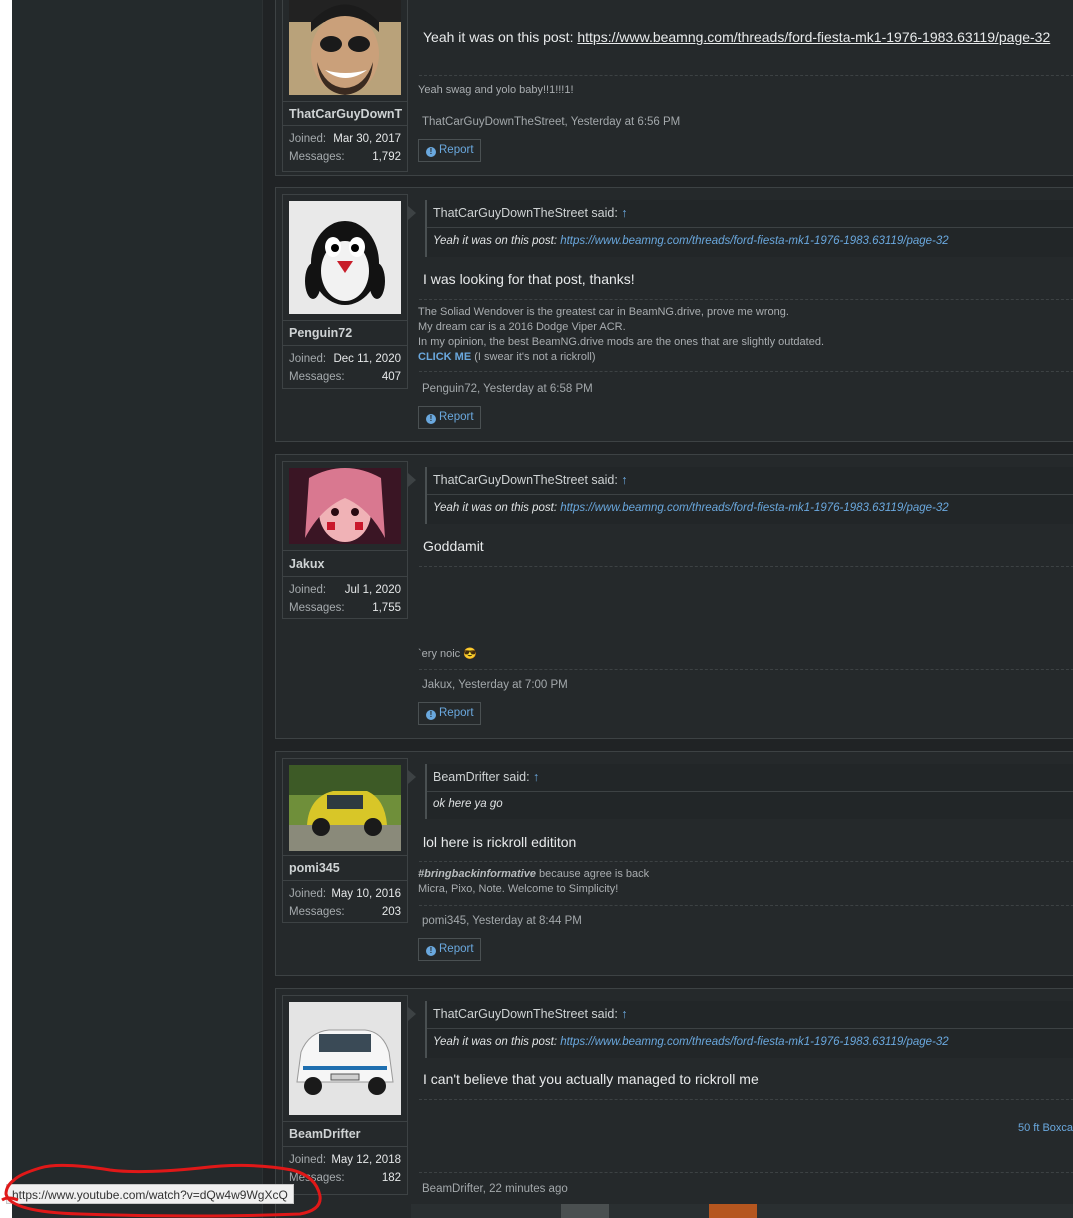  I want to click on joined-stat: Joined: Mar 30, 2017, so click(345, 139).